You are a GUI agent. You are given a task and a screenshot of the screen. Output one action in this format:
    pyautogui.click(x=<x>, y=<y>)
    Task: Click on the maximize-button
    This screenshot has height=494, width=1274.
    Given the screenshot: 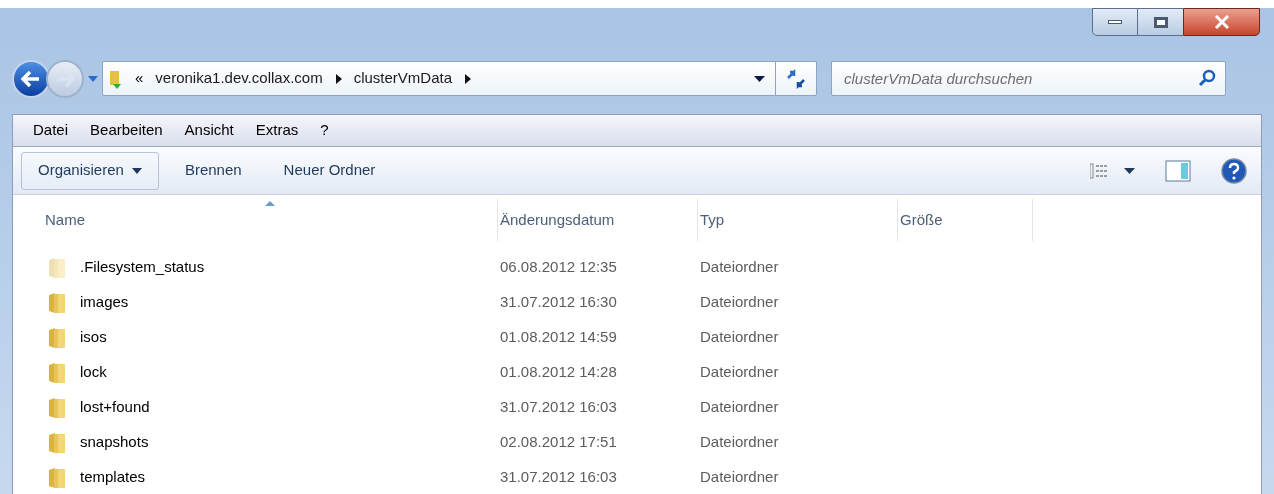 What is the action you would take?
    pyautogui.click(x=1160, y=22)
    